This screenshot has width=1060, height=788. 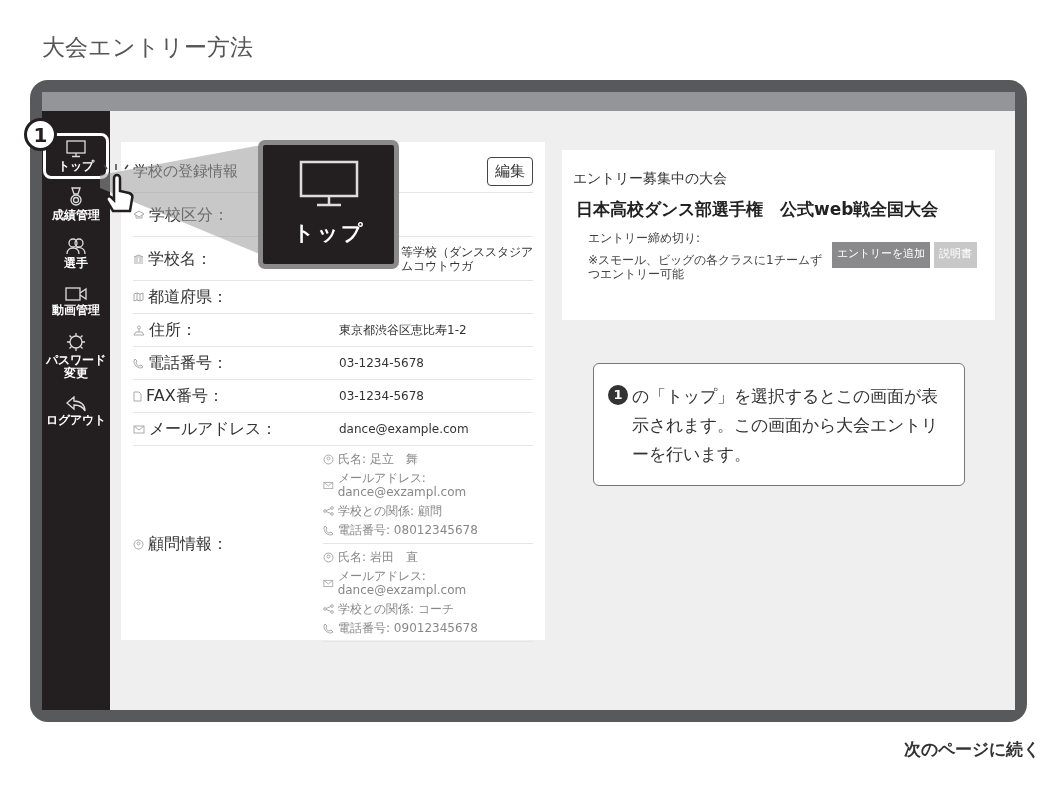 I want to click on cap-icon, so click(x=139, y=214).